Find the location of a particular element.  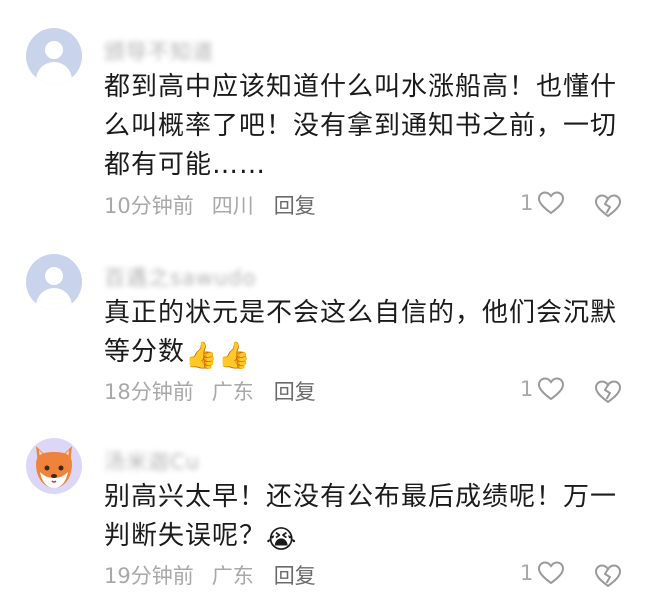

username: 汤米迦Cu is located at coordinates (152, 461).